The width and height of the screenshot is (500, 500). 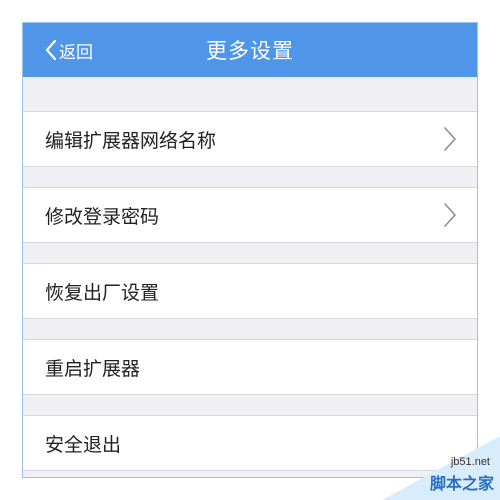 I want to click on menu-item-factory-reset: 恢复出厂设置, so click(x=250, y=291).